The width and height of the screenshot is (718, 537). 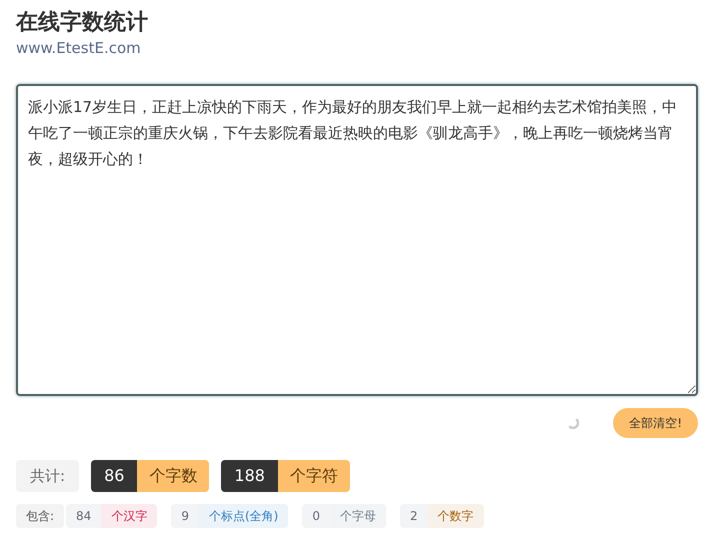 What do you see at coordinates (40, 516) in the screenshot?
I see `contains-label: 包含:` at bounding box center [40, 516].